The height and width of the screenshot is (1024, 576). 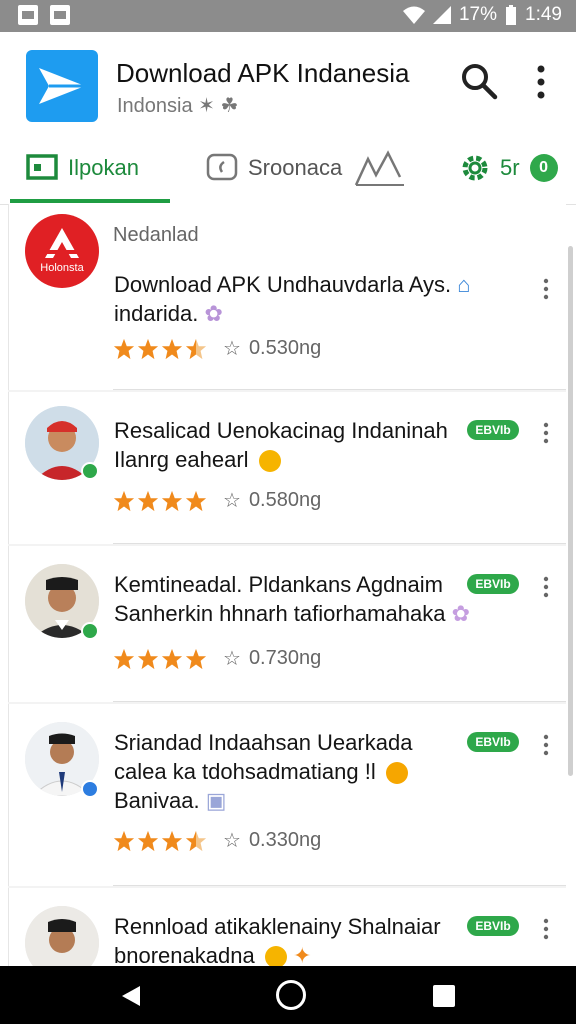 I want to click on tab-home-label: Ilpokan, so click(x=103, y=167).